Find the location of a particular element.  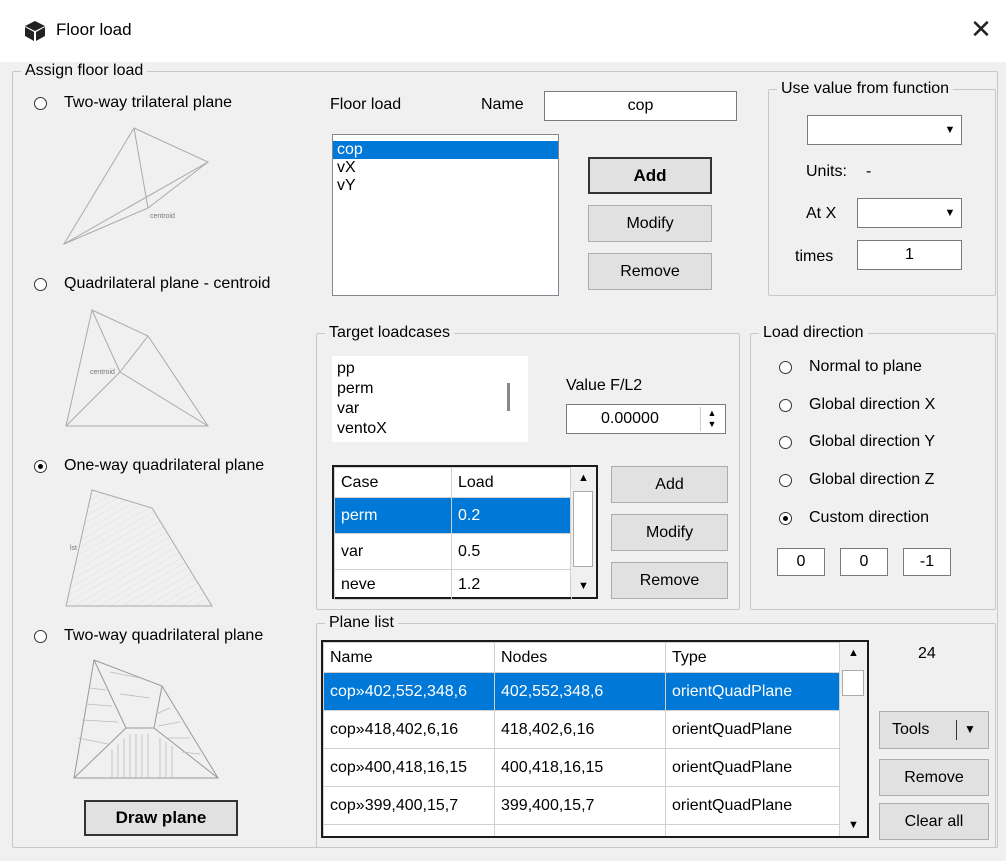

modify-case-button: Modify is located at coordinates (669, 532).